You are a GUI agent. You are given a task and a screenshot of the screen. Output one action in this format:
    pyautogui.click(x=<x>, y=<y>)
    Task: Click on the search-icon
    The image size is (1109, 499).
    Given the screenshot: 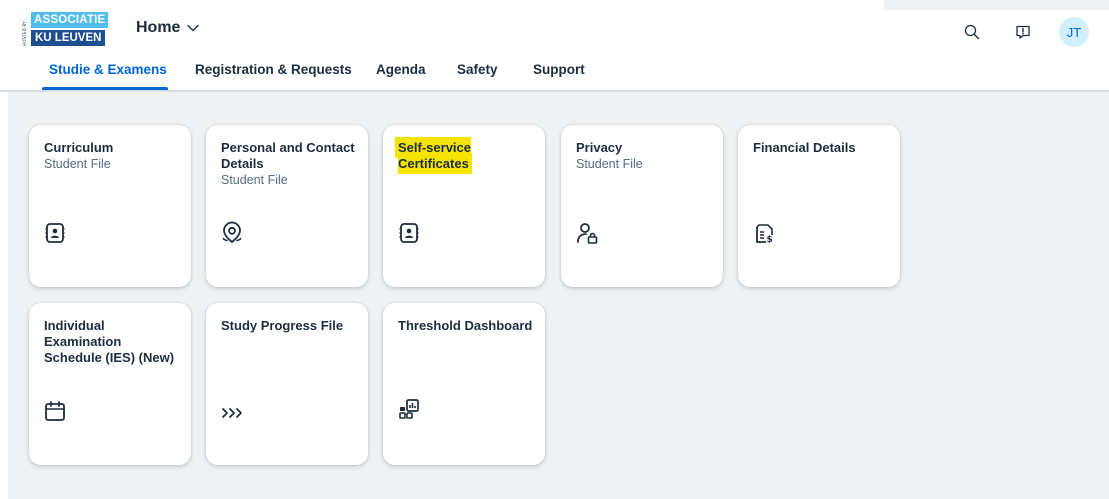 What is the action you would take?
    pyautogui.click(x=972, y=32)
    